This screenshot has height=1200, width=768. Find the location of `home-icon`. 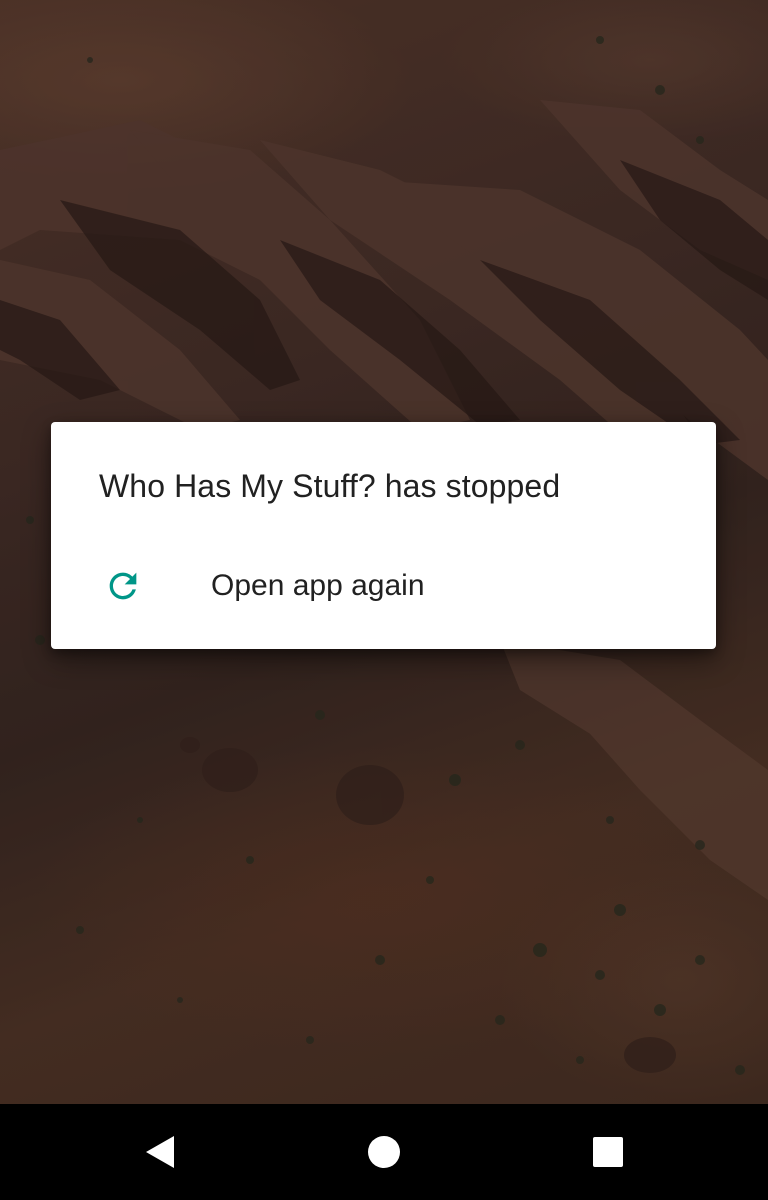

home-icon is located at coordinates (384, 1152).